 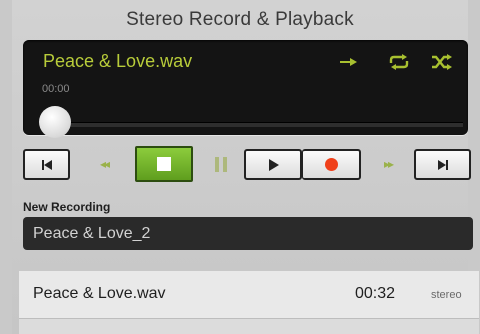 I want to click on rewind-icon: ◂◂, so click(x=105, y=164).